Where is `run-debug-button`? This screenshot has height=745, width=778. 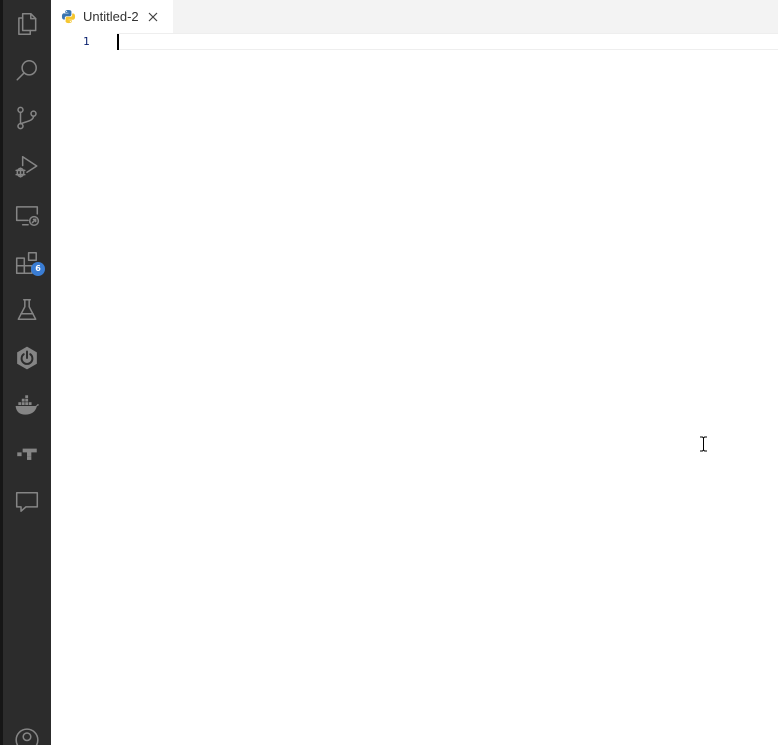
run-debug-button is located at coordinates (27, 166).